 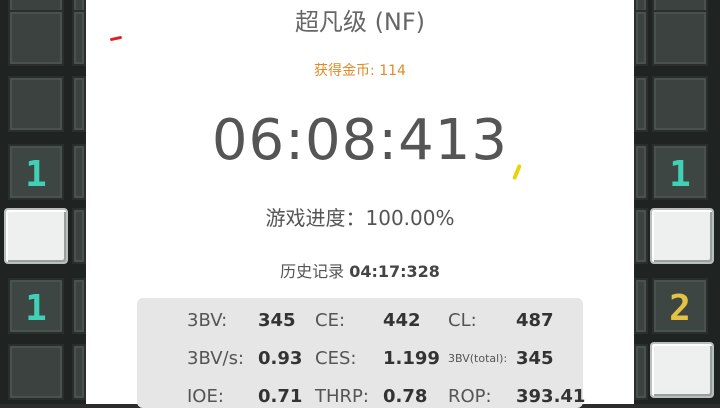 I want to click on best-record: 历史记录 04:17:328, so click(x=360, y=270).